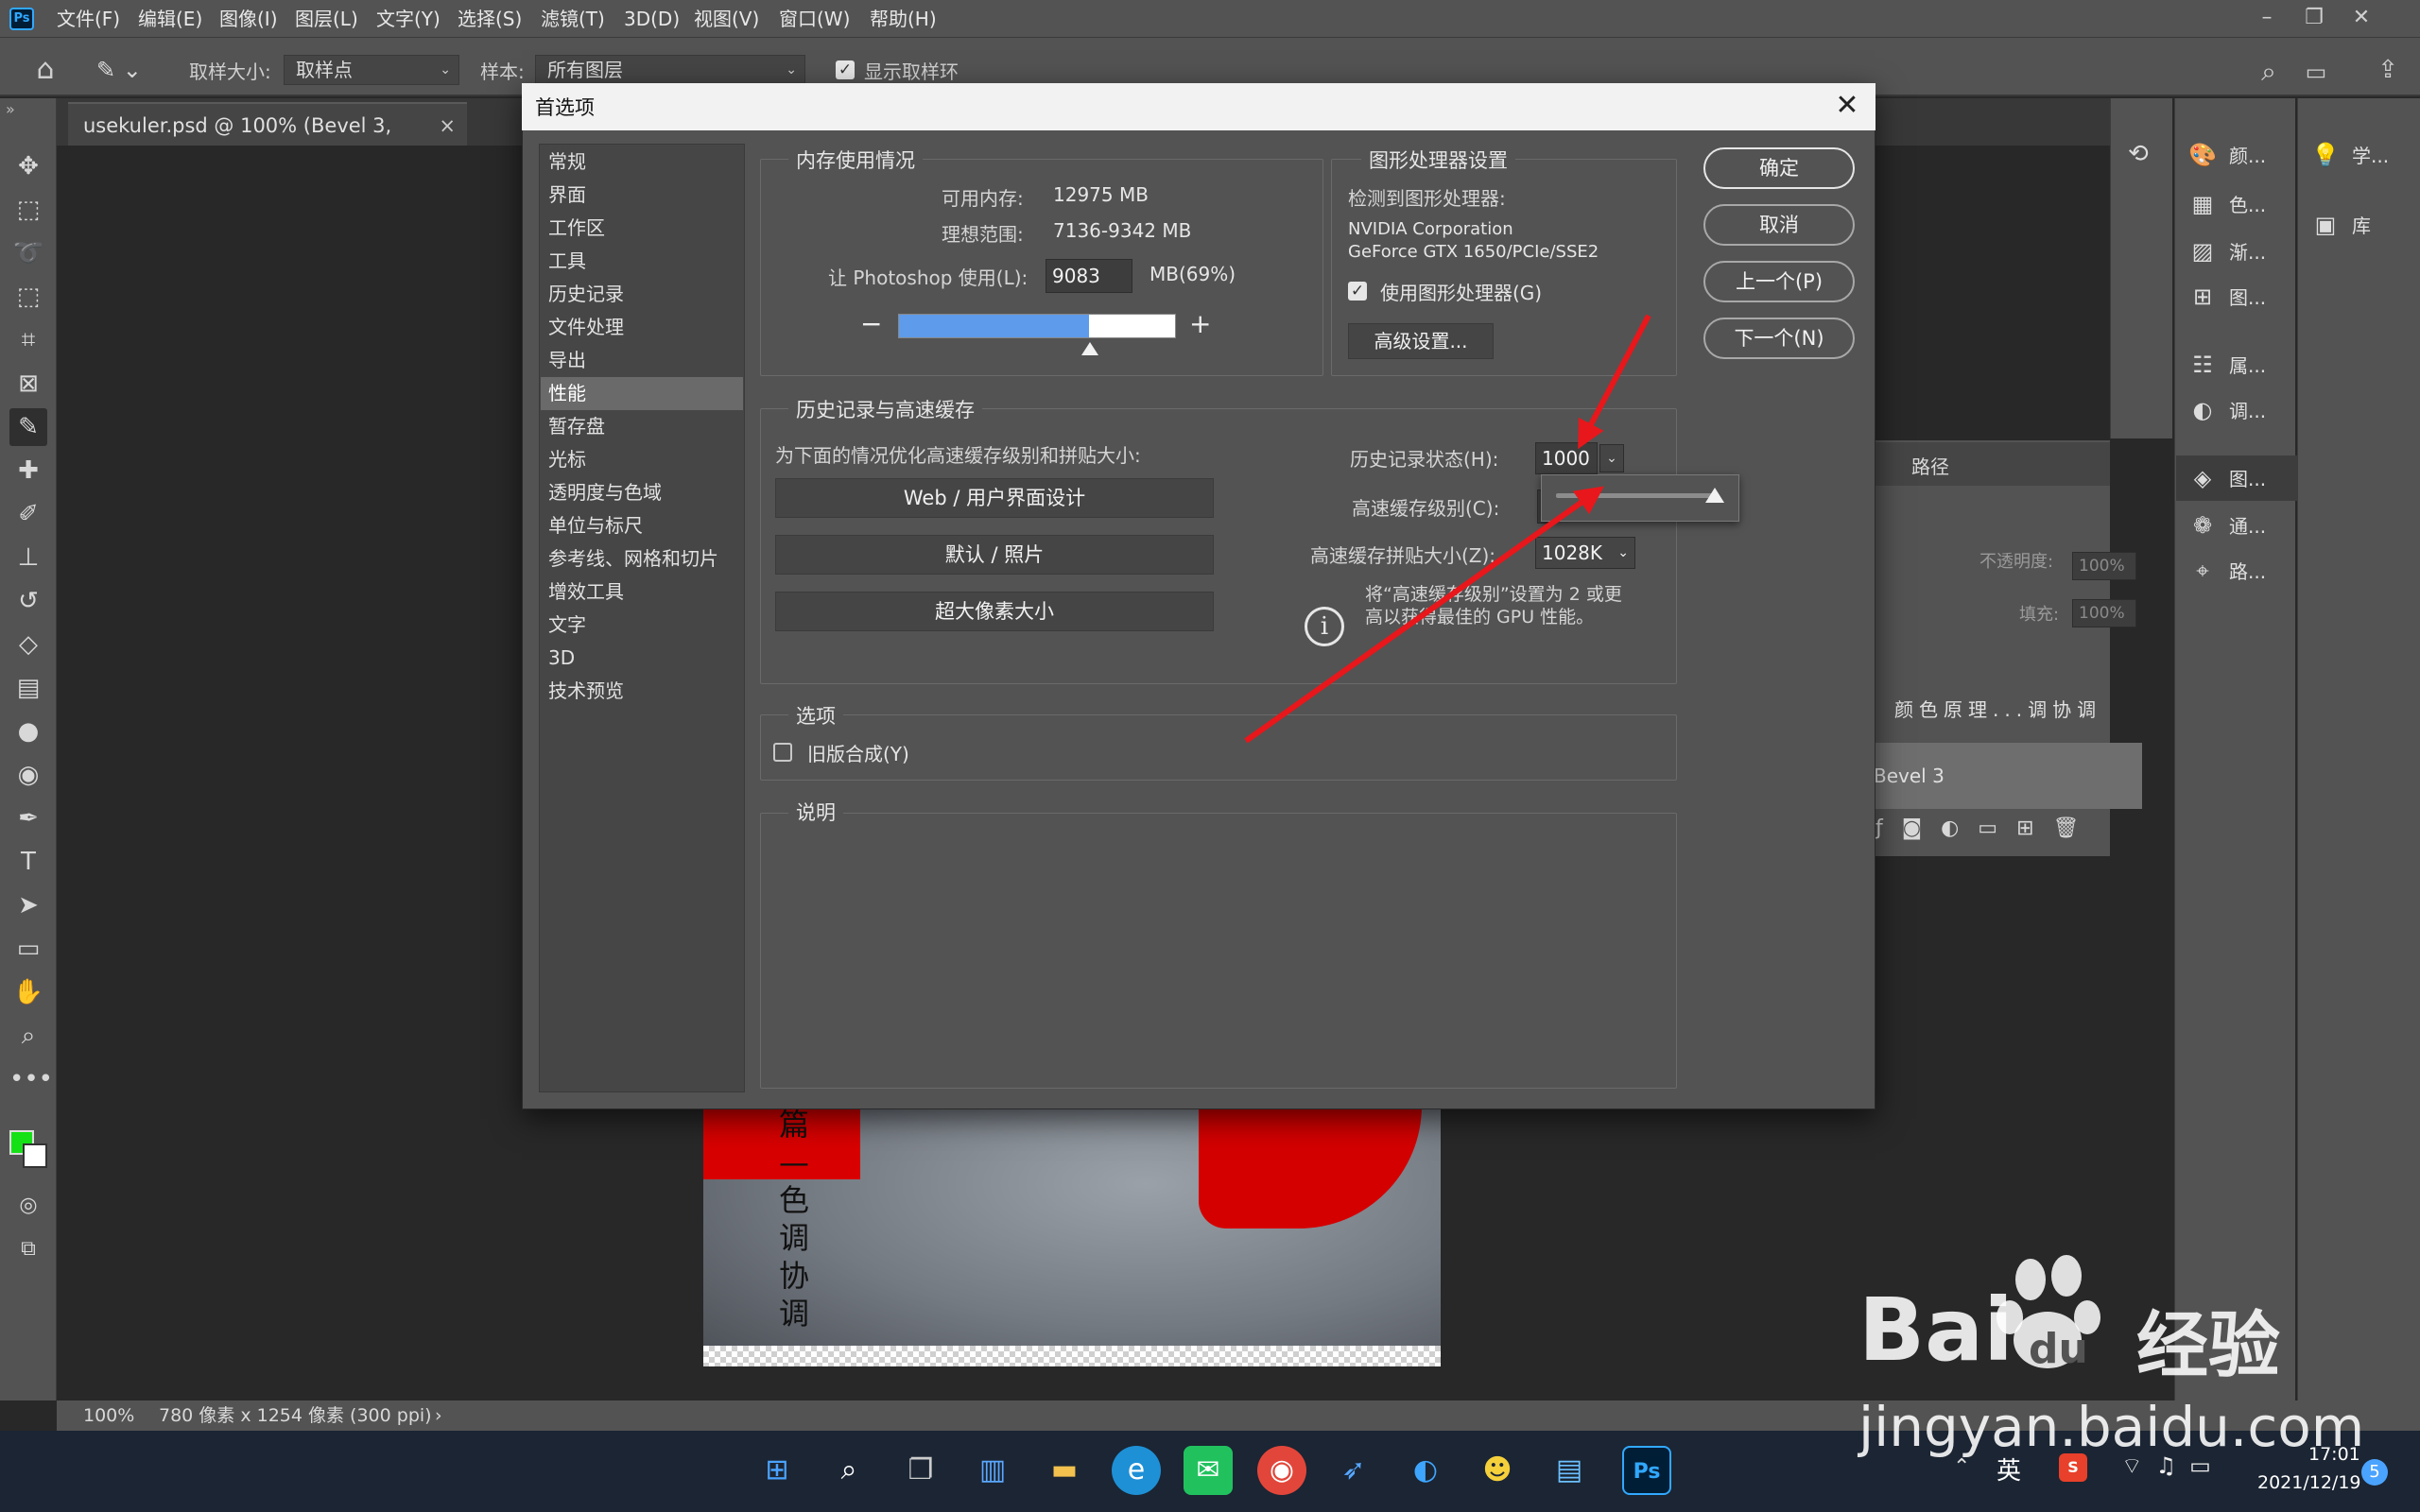 This screenshot has height=1512, width=2420. What do you see at coordinates (124, 70) in the screenshot?
I see `eyedropper-preset-icon: ✎ ⌄` at bounding box center [124, 70].